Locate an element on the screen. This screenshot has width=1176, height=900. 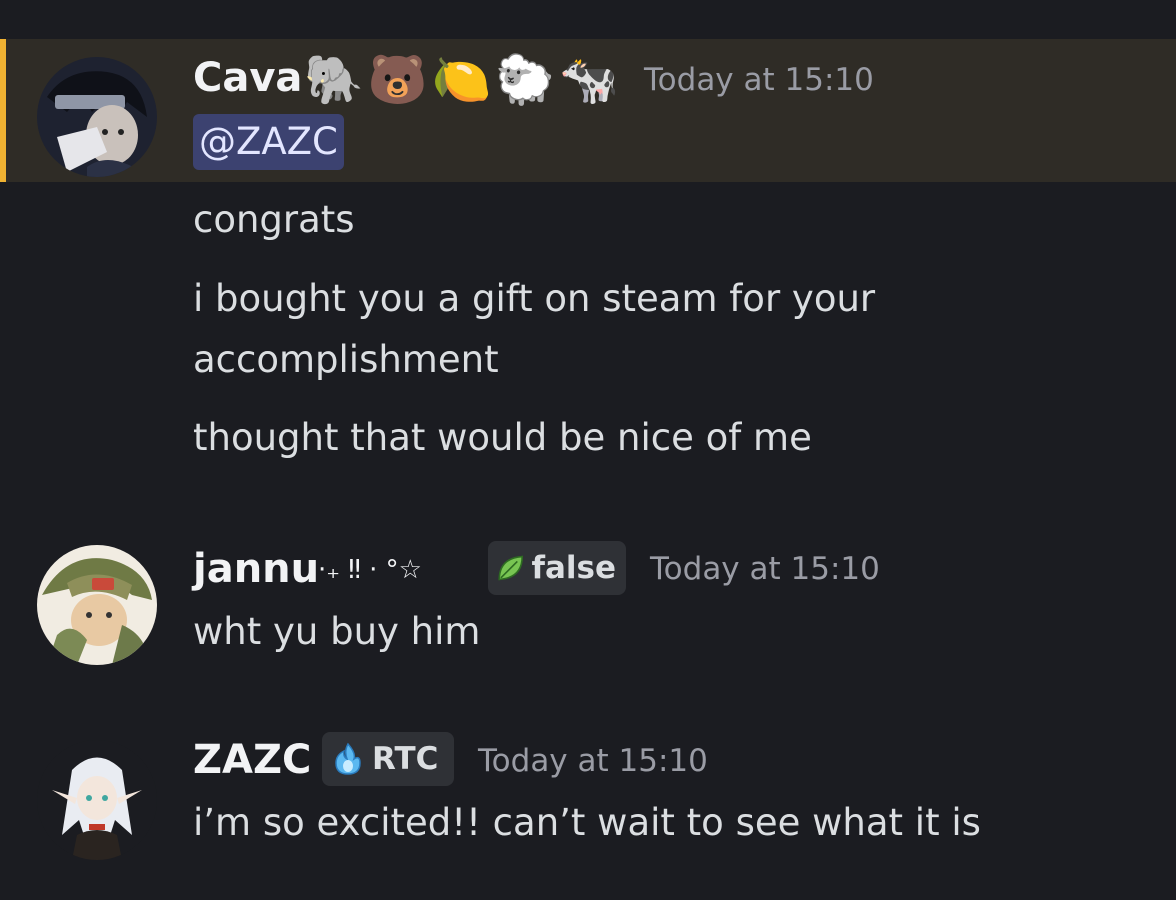
clan-tag-label: RTC is located at coordinates (405, 759).